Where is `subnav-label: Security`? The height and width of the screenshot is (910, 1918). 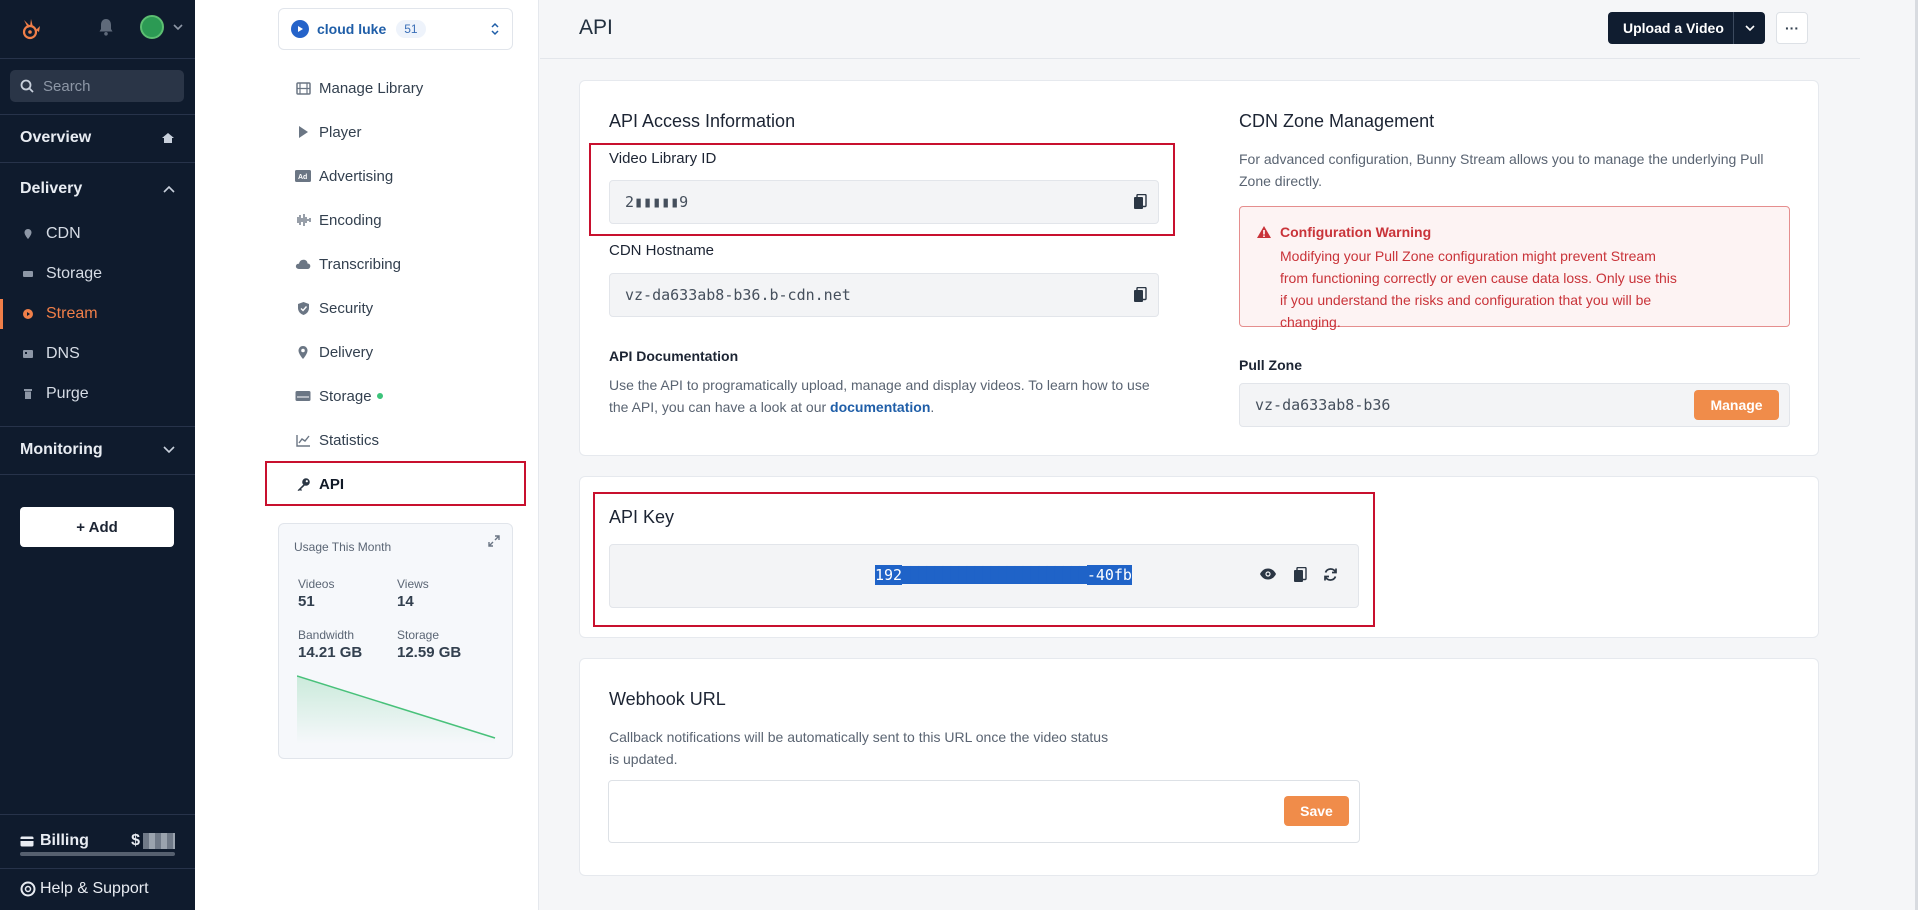 subnav-label: Security is located at coordinates (346, 308).